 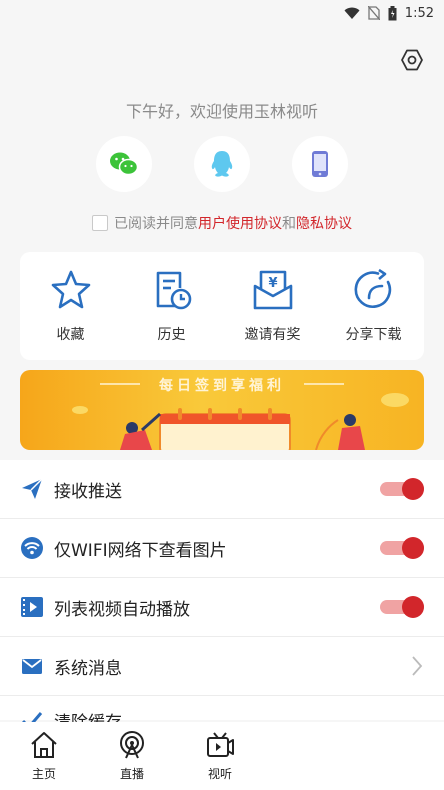 What do you see at coordinates (220, 744) in the screenshot?
I see `tv-play-icon` at bounding box center [220, 744].